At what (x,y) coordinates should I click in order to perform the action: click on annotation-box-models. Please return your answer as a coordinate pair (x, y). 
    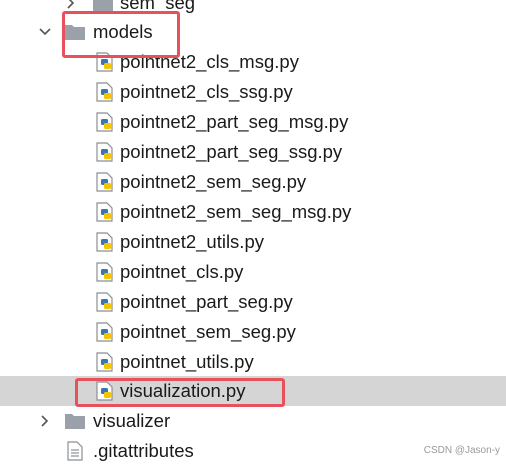
    Looking at the image, I should click on (121, 34).